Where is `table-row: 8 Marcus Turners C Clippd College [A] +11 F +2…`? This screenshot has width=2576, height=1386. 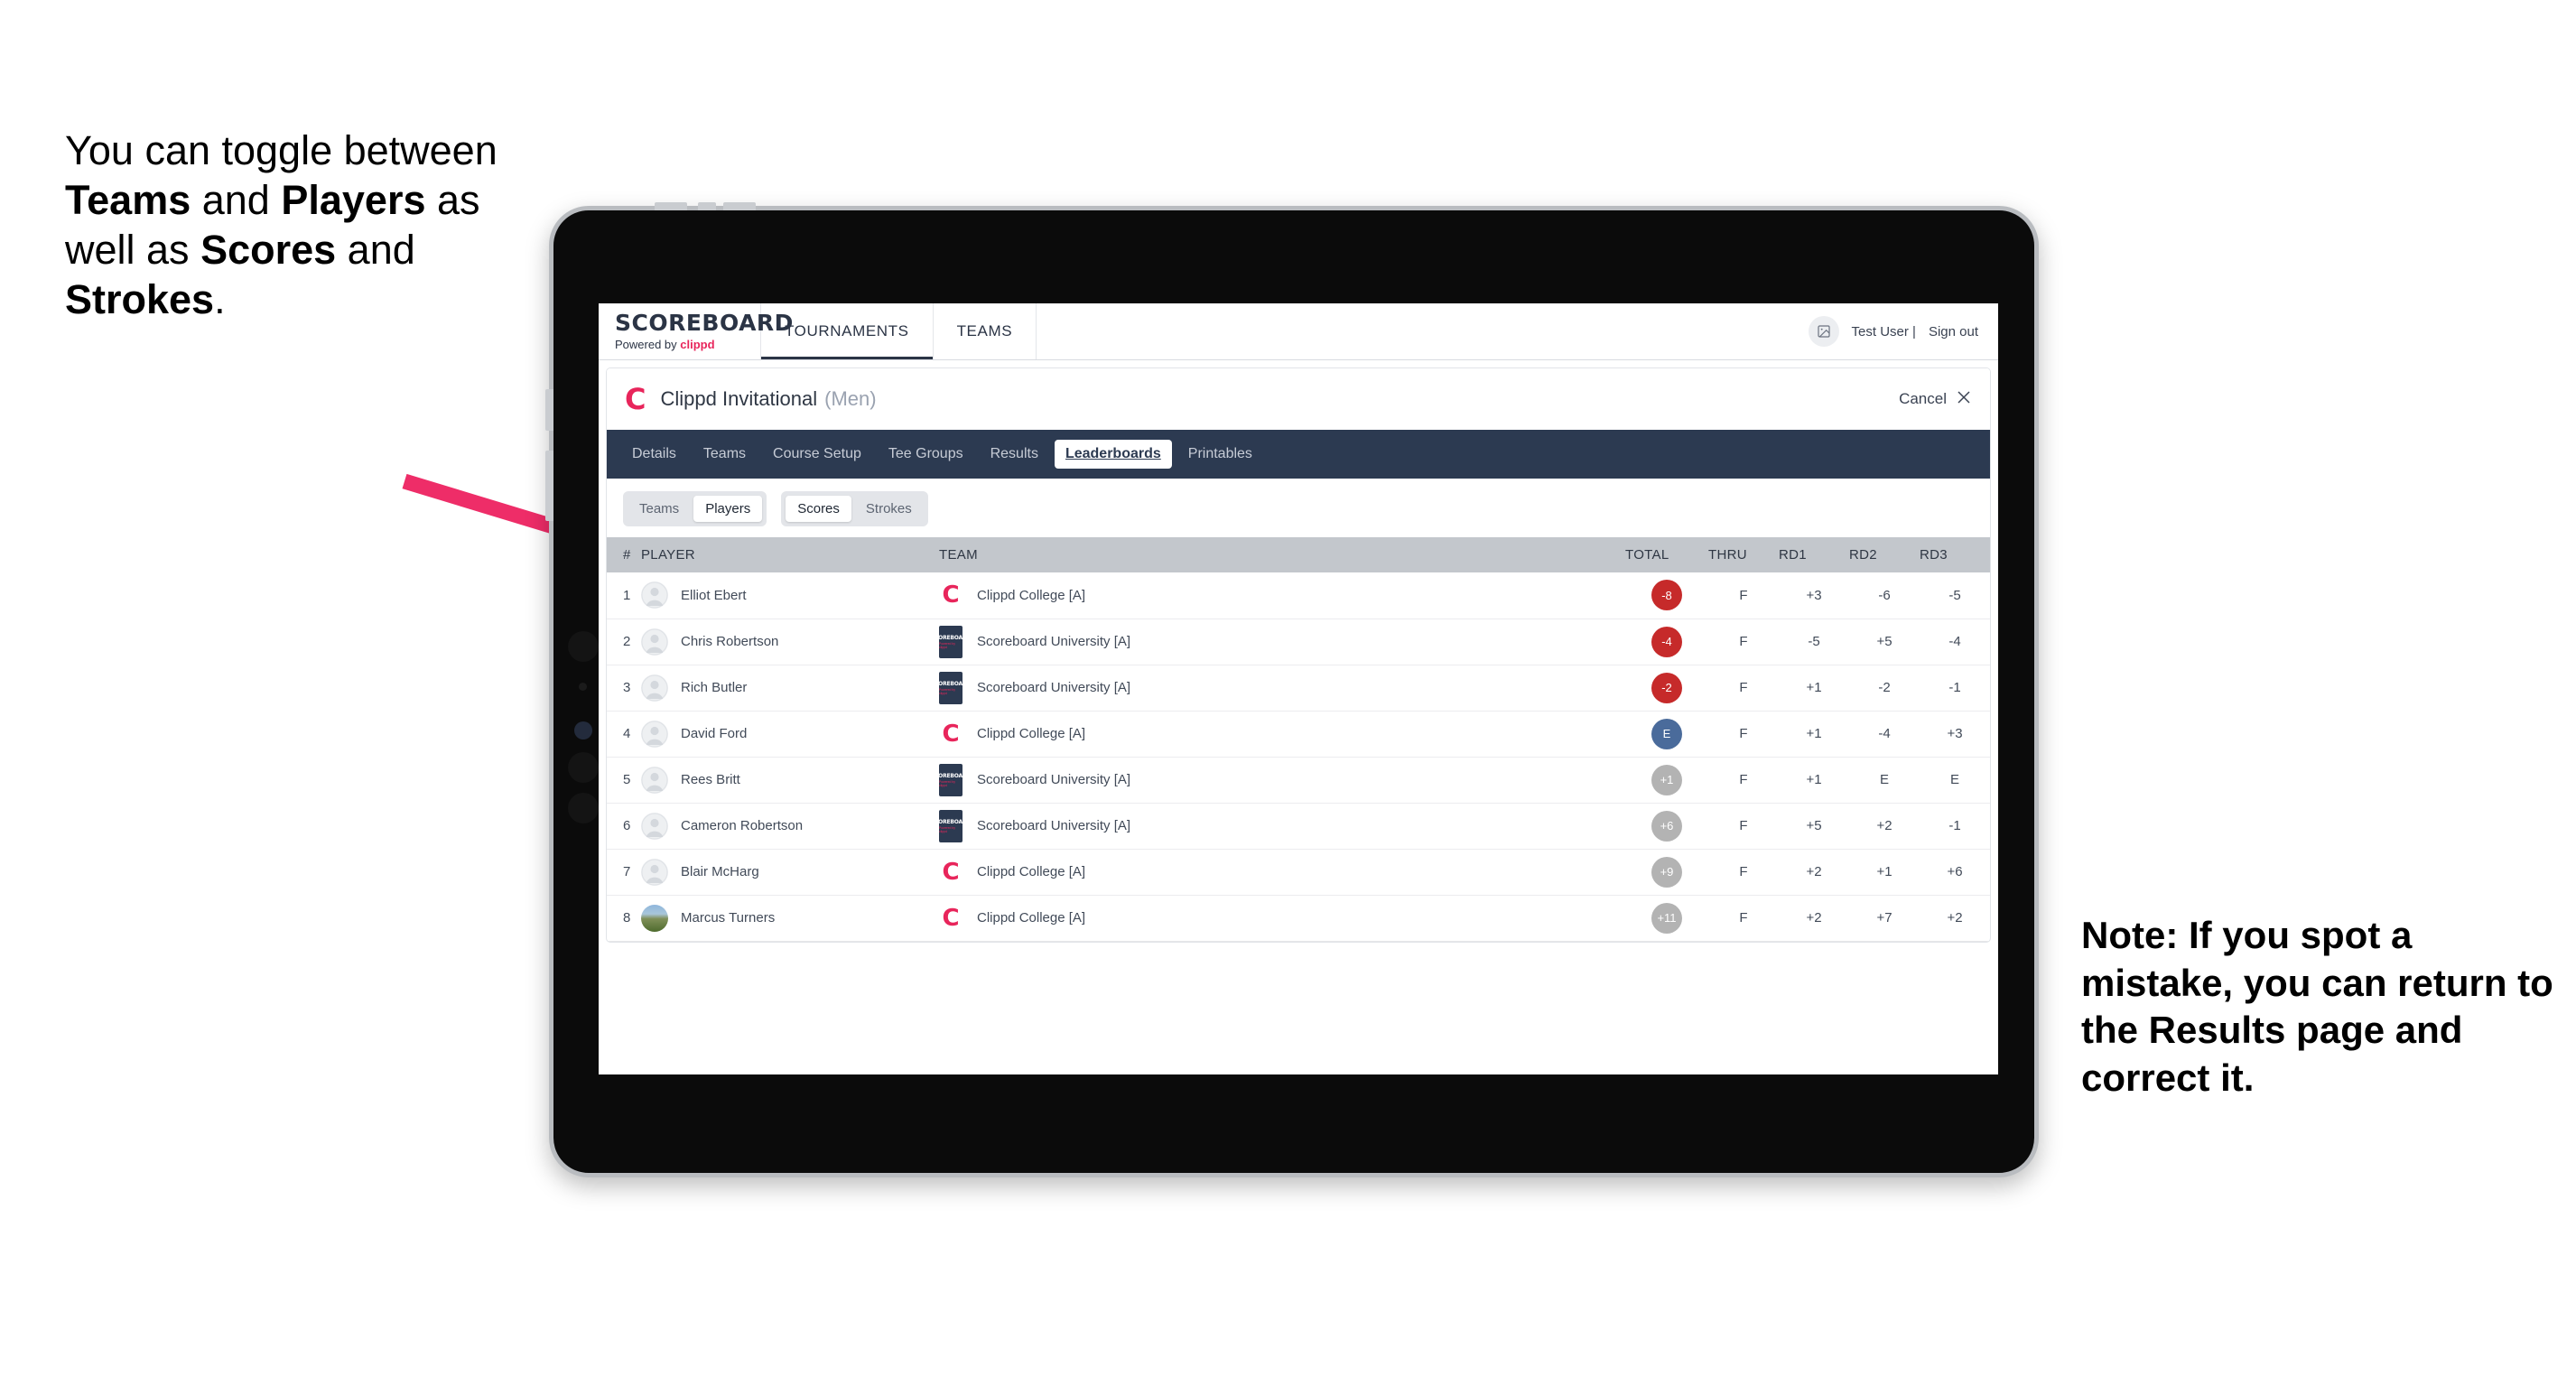
table-row: 8 Marcus Turners C Clippd College [A] +11 F +2… is located at coordinates (1298, 918).